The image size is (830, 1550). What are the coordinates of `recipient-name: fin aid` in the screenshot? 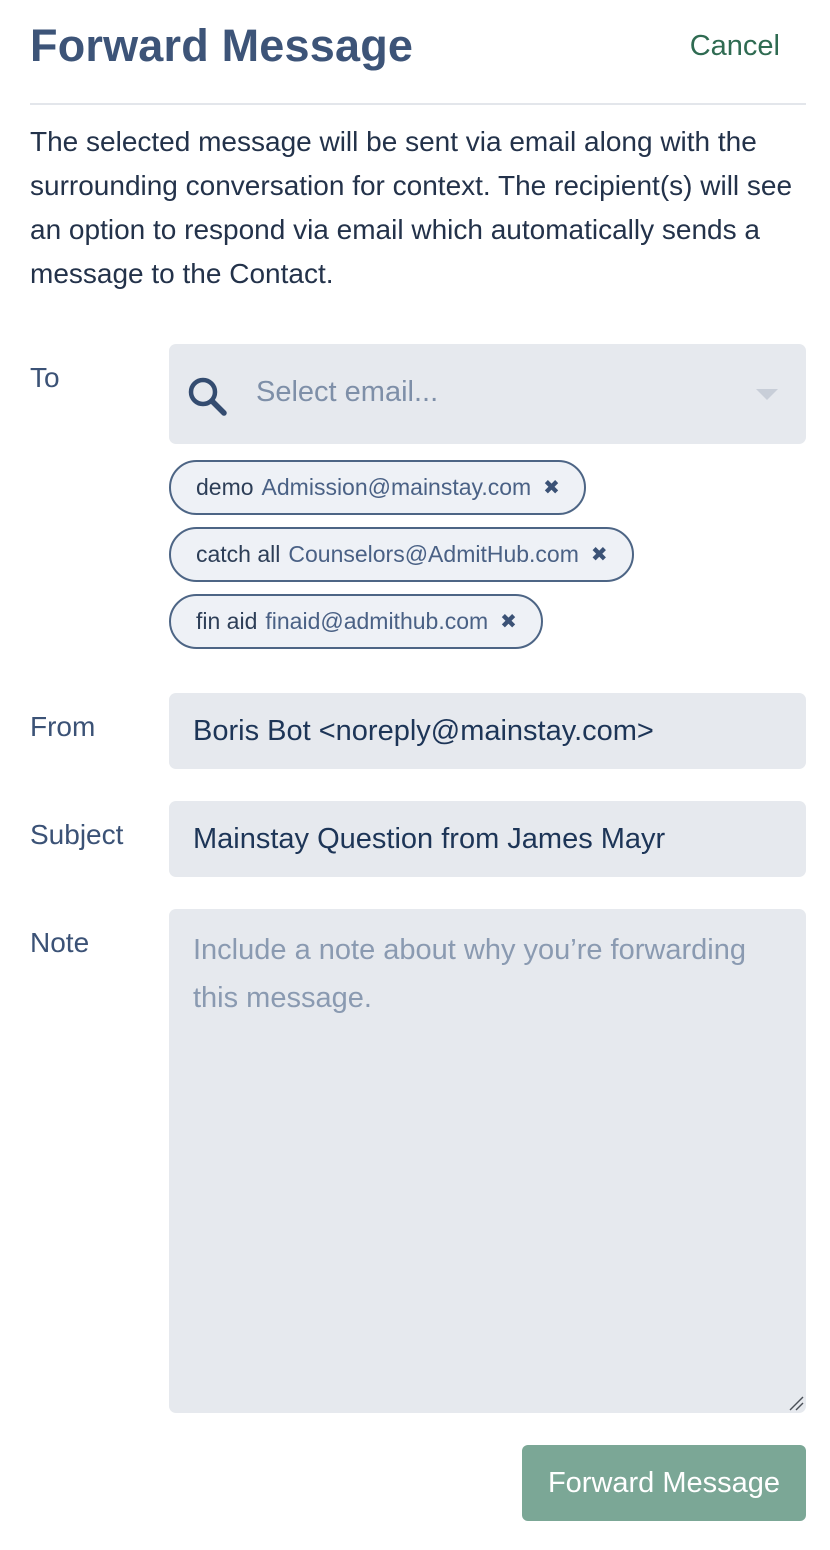 It's located at (227, 621).